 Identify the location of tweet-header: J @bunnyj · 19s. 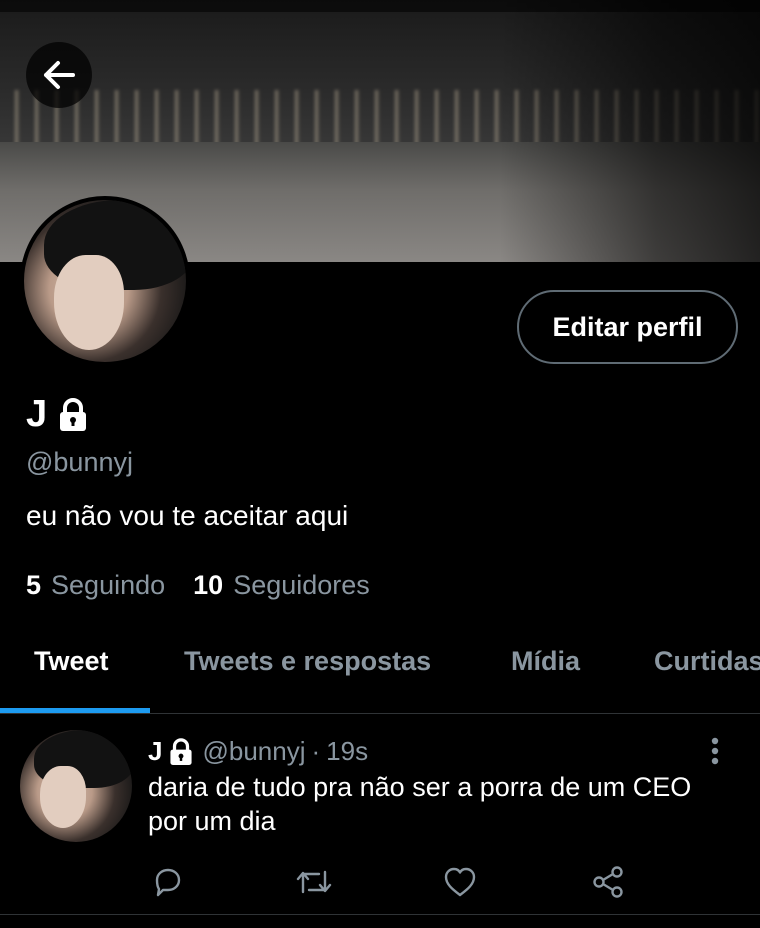
(258, 751).